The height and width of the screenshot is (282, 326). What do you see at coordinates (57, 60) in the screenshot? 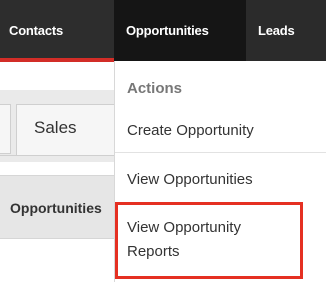
I see `nav-active-indicator` at bounding box center [57, 60].